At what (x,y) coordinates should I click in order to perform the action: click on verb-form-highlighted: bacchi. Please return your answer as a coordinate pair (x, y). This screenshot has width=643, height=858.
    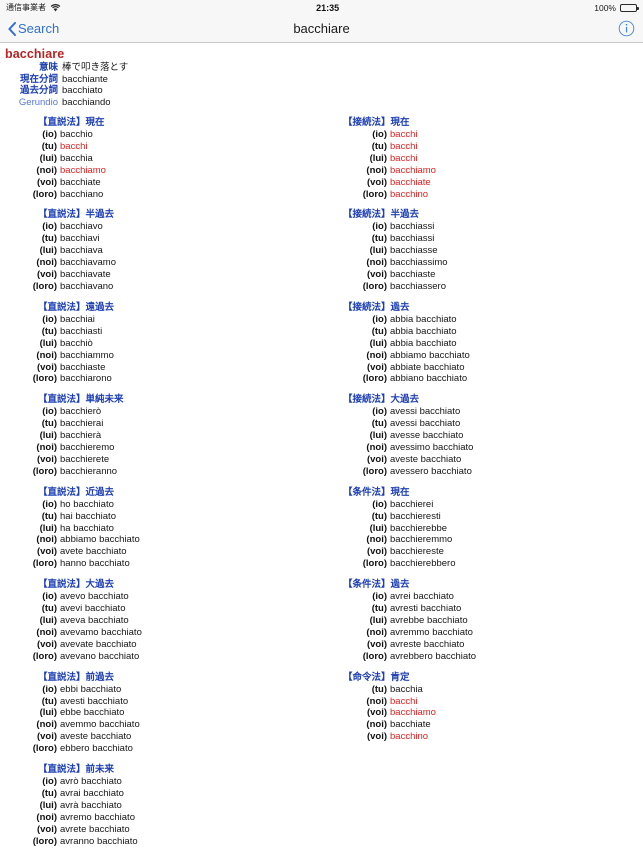
    Looking at the image, I should click on (404, 146).